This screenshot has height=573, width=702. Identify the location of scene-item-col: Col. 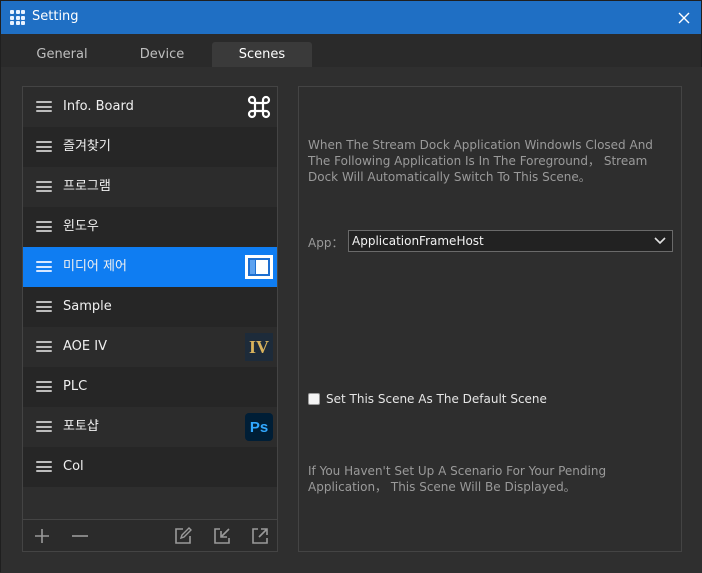
(150, 467).